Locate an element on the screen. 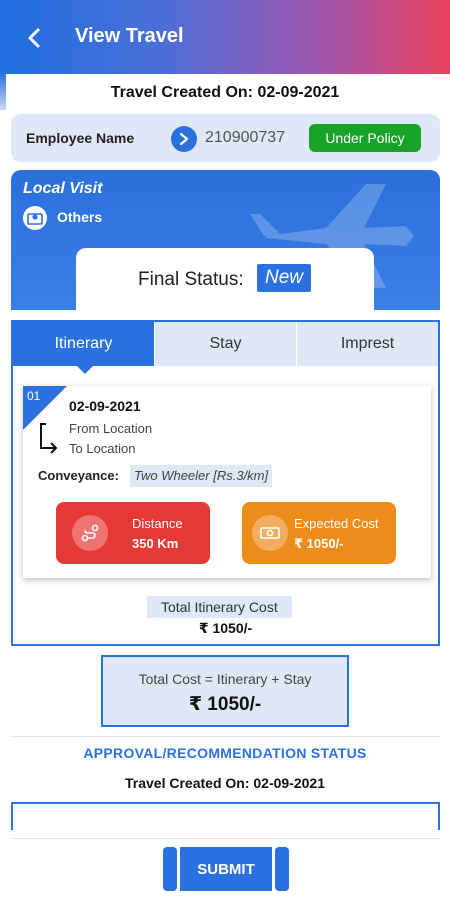 The height and width of the screenshot is (900, 450). distance-tile: Distance 350 Km is located at coordinates (133, 533).